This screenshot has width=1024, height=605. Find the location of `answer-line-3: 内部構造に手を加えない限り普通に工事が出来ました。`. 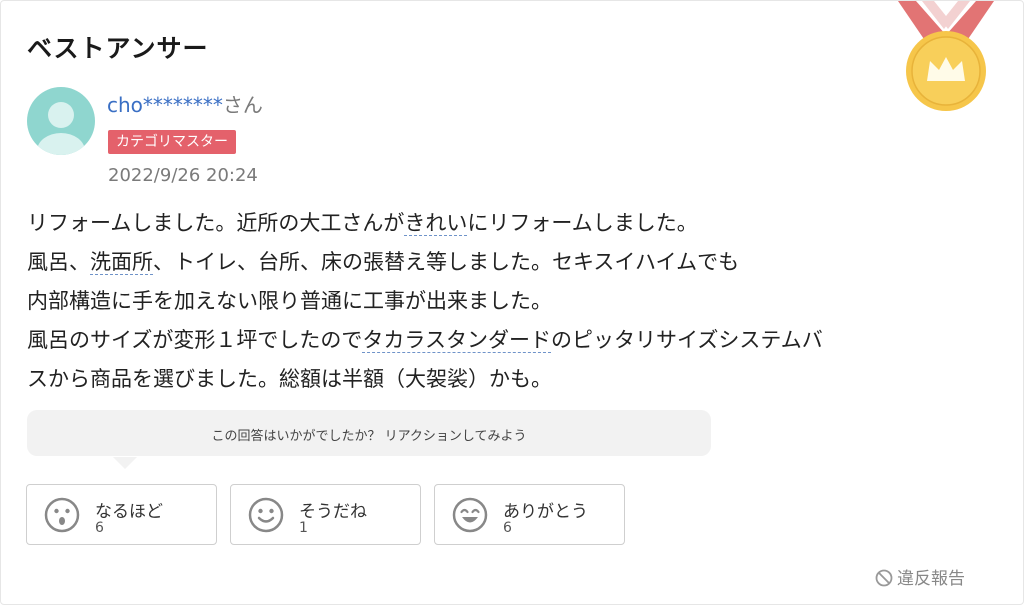

answer-line-3: 内部構造に手を加えない限り普通に工事が出来ました。 is located at coordinates (289, 301).